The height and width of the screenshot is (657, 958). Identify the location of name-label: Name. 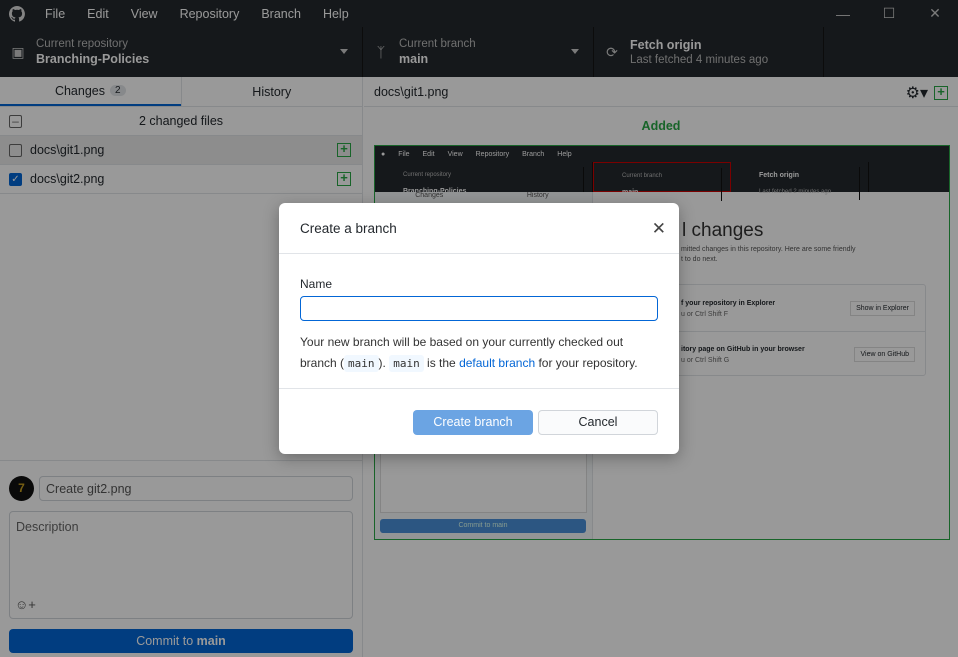
(316, 284).